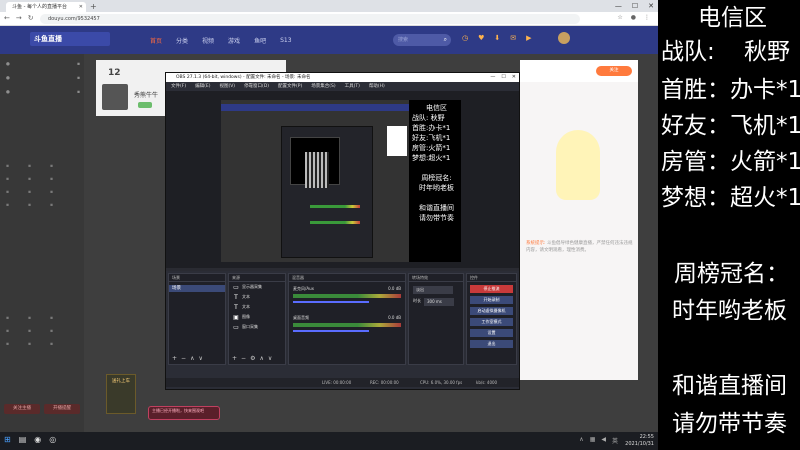 The width and height of the screenshot is (800, 450). What do you see at coordinates (7, 18) in the screenshot?
I see `back-icon: ←` at bounding box center [7, 18].